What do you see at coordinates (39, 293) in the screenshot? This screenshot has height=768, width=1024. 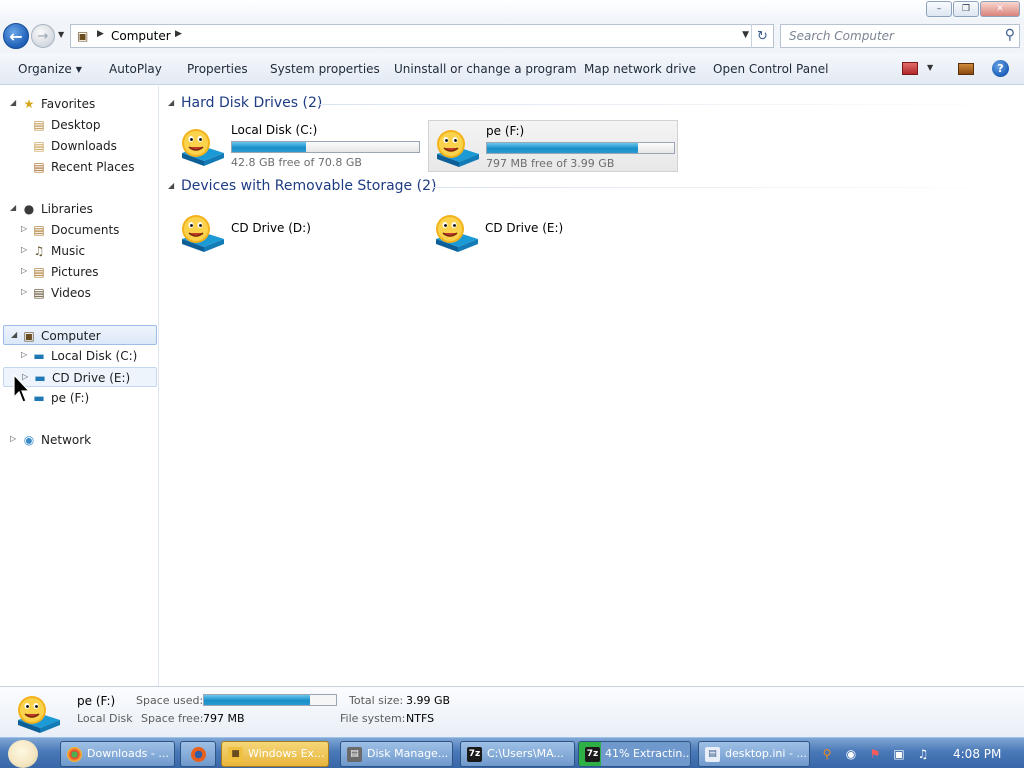 I see `videos-icon: ▤` at bounding box center [39, 293].